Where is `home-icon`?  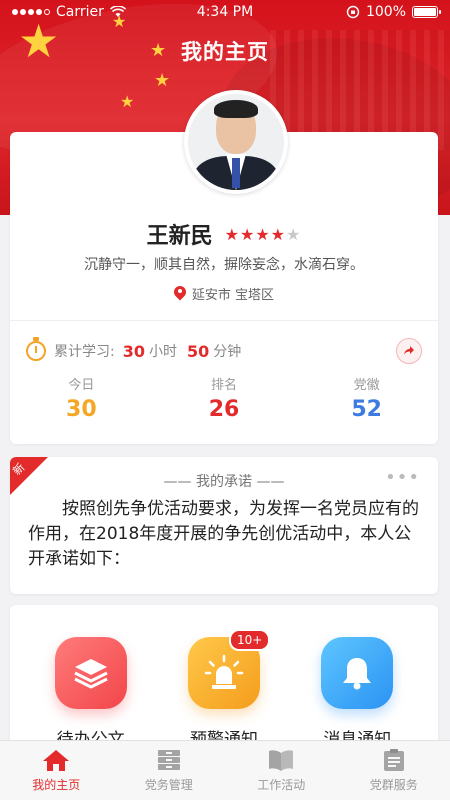 home-icon is located at coordinates (56, 760).